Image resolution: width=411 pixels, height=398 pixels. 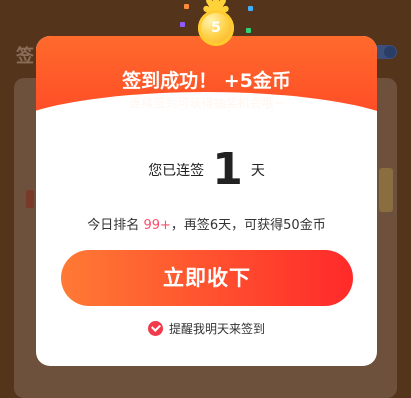 What do you see at coordinates (206, 170) in the screenshot?
I see `streak-info: 您已连签 1 天` at bounding box center [206, 170].